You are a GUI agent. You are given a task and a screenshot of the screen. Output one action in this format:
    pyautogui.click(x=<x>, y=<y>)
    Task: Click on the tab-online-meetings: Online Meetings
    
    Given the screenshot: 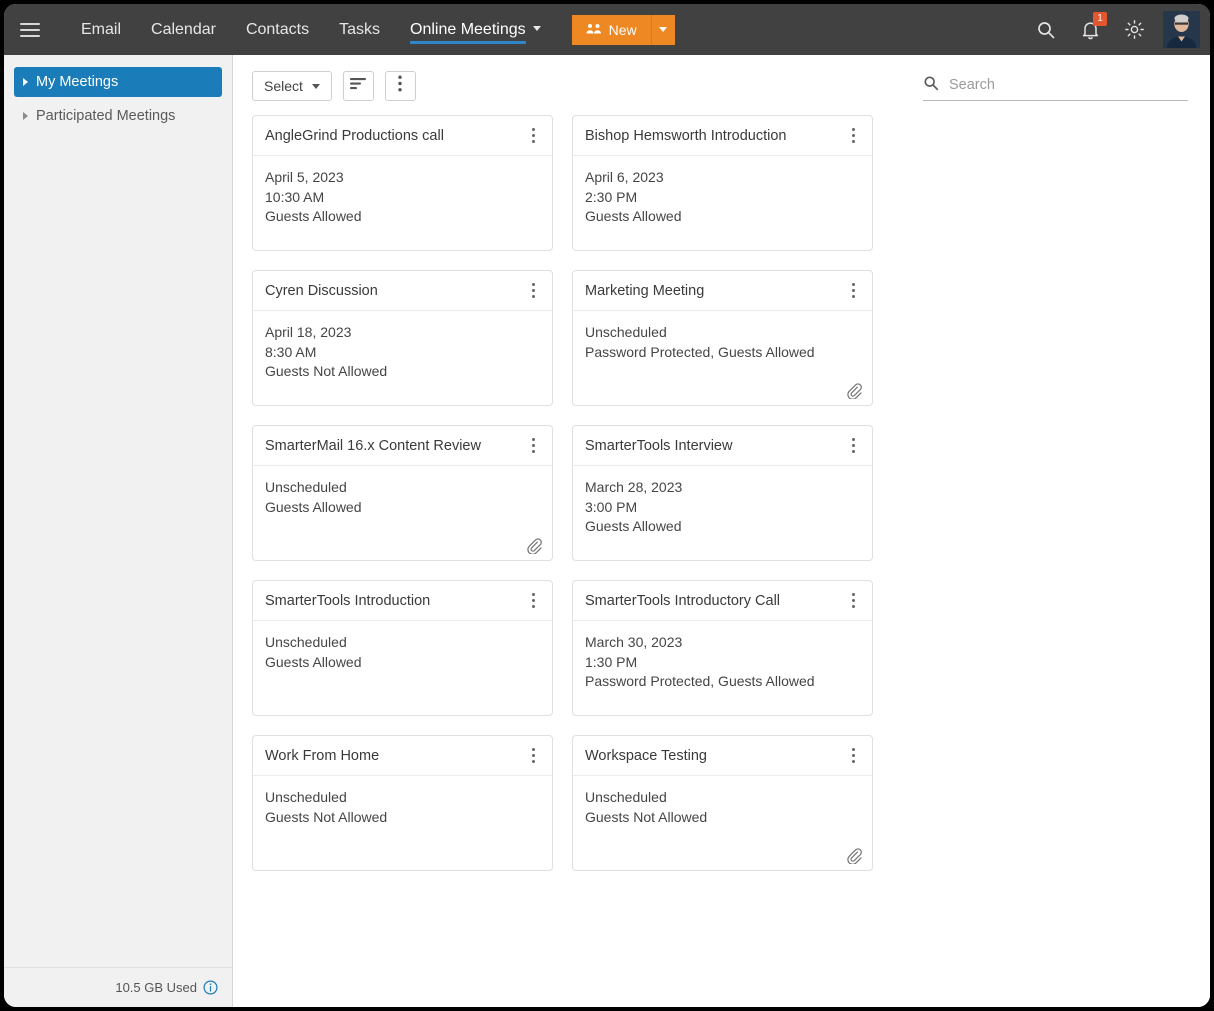 What is the action you would take?
    pyautogui.click(x=475, y=29)
    